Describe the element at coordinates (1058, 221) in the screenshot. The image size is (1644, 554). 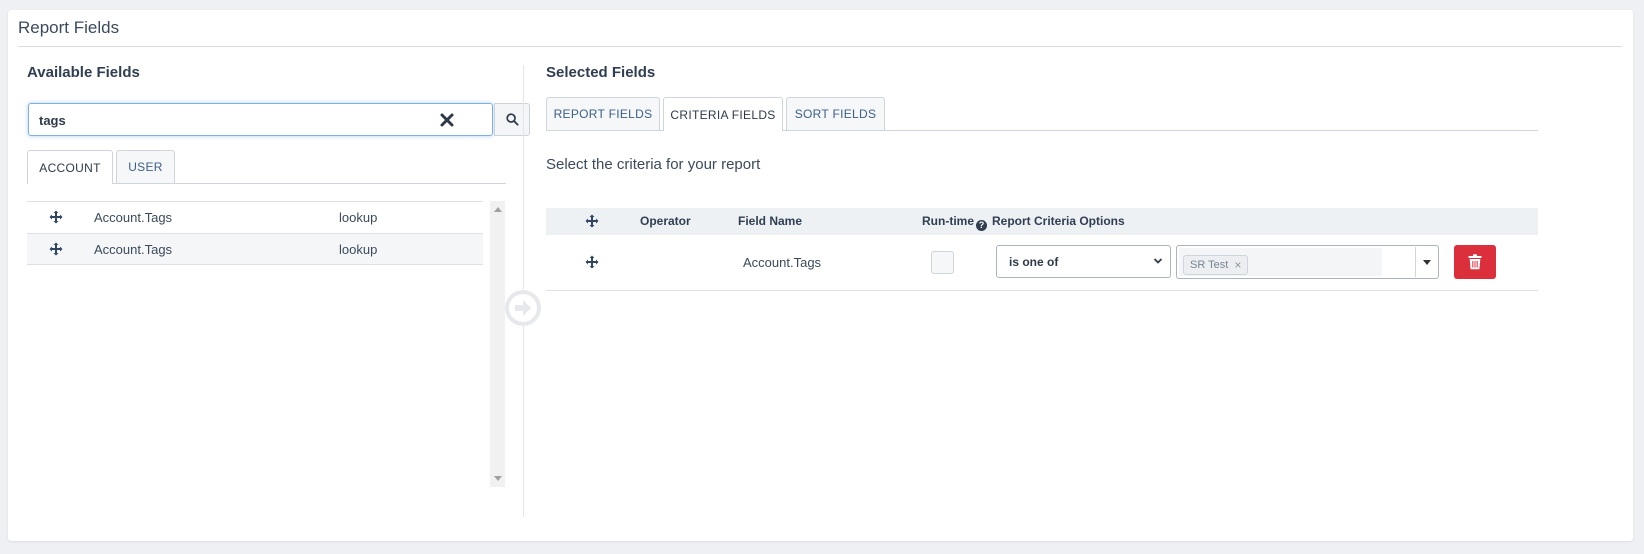
I see `header-options: Report Criteria Options` at that location.